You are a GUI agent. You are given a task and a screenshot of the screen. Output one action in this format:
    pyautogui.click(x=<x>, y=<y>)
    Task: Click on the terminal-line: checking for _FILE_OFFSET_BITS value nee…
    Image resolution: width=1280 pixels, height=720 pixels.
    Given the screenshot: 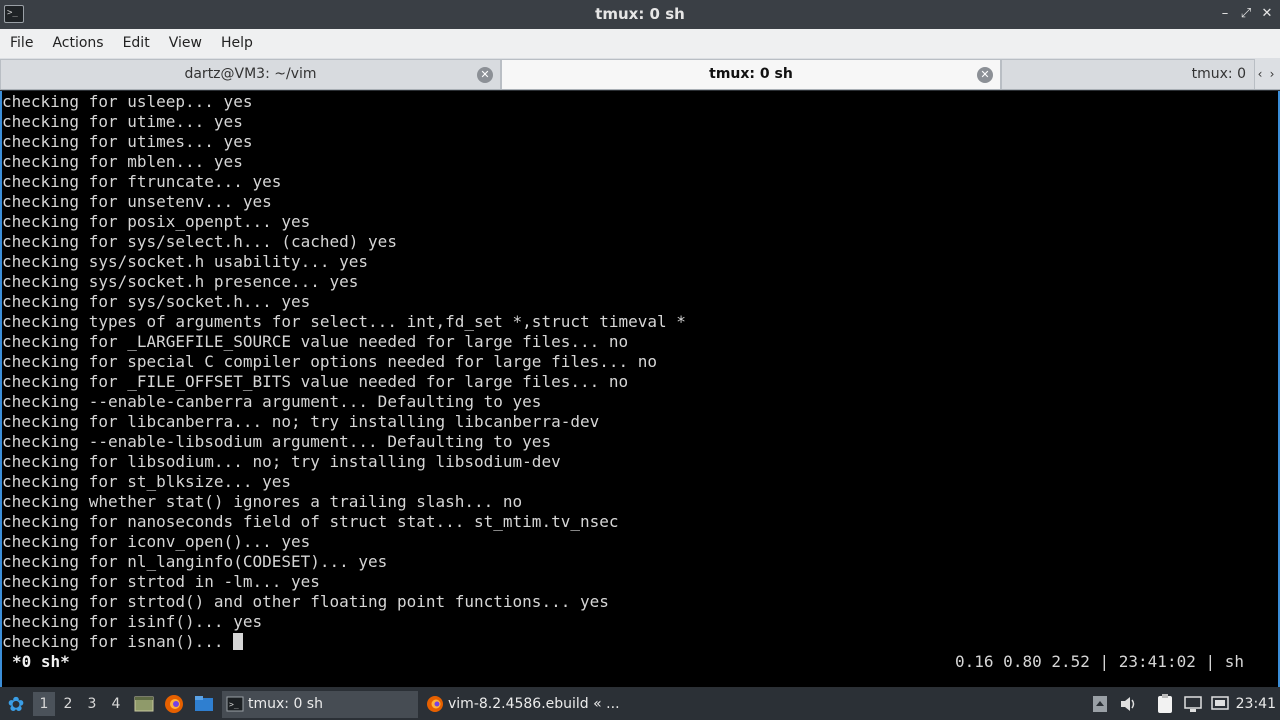 What is the action you would take?
    pyautogui.click(x=315, y=381)
    